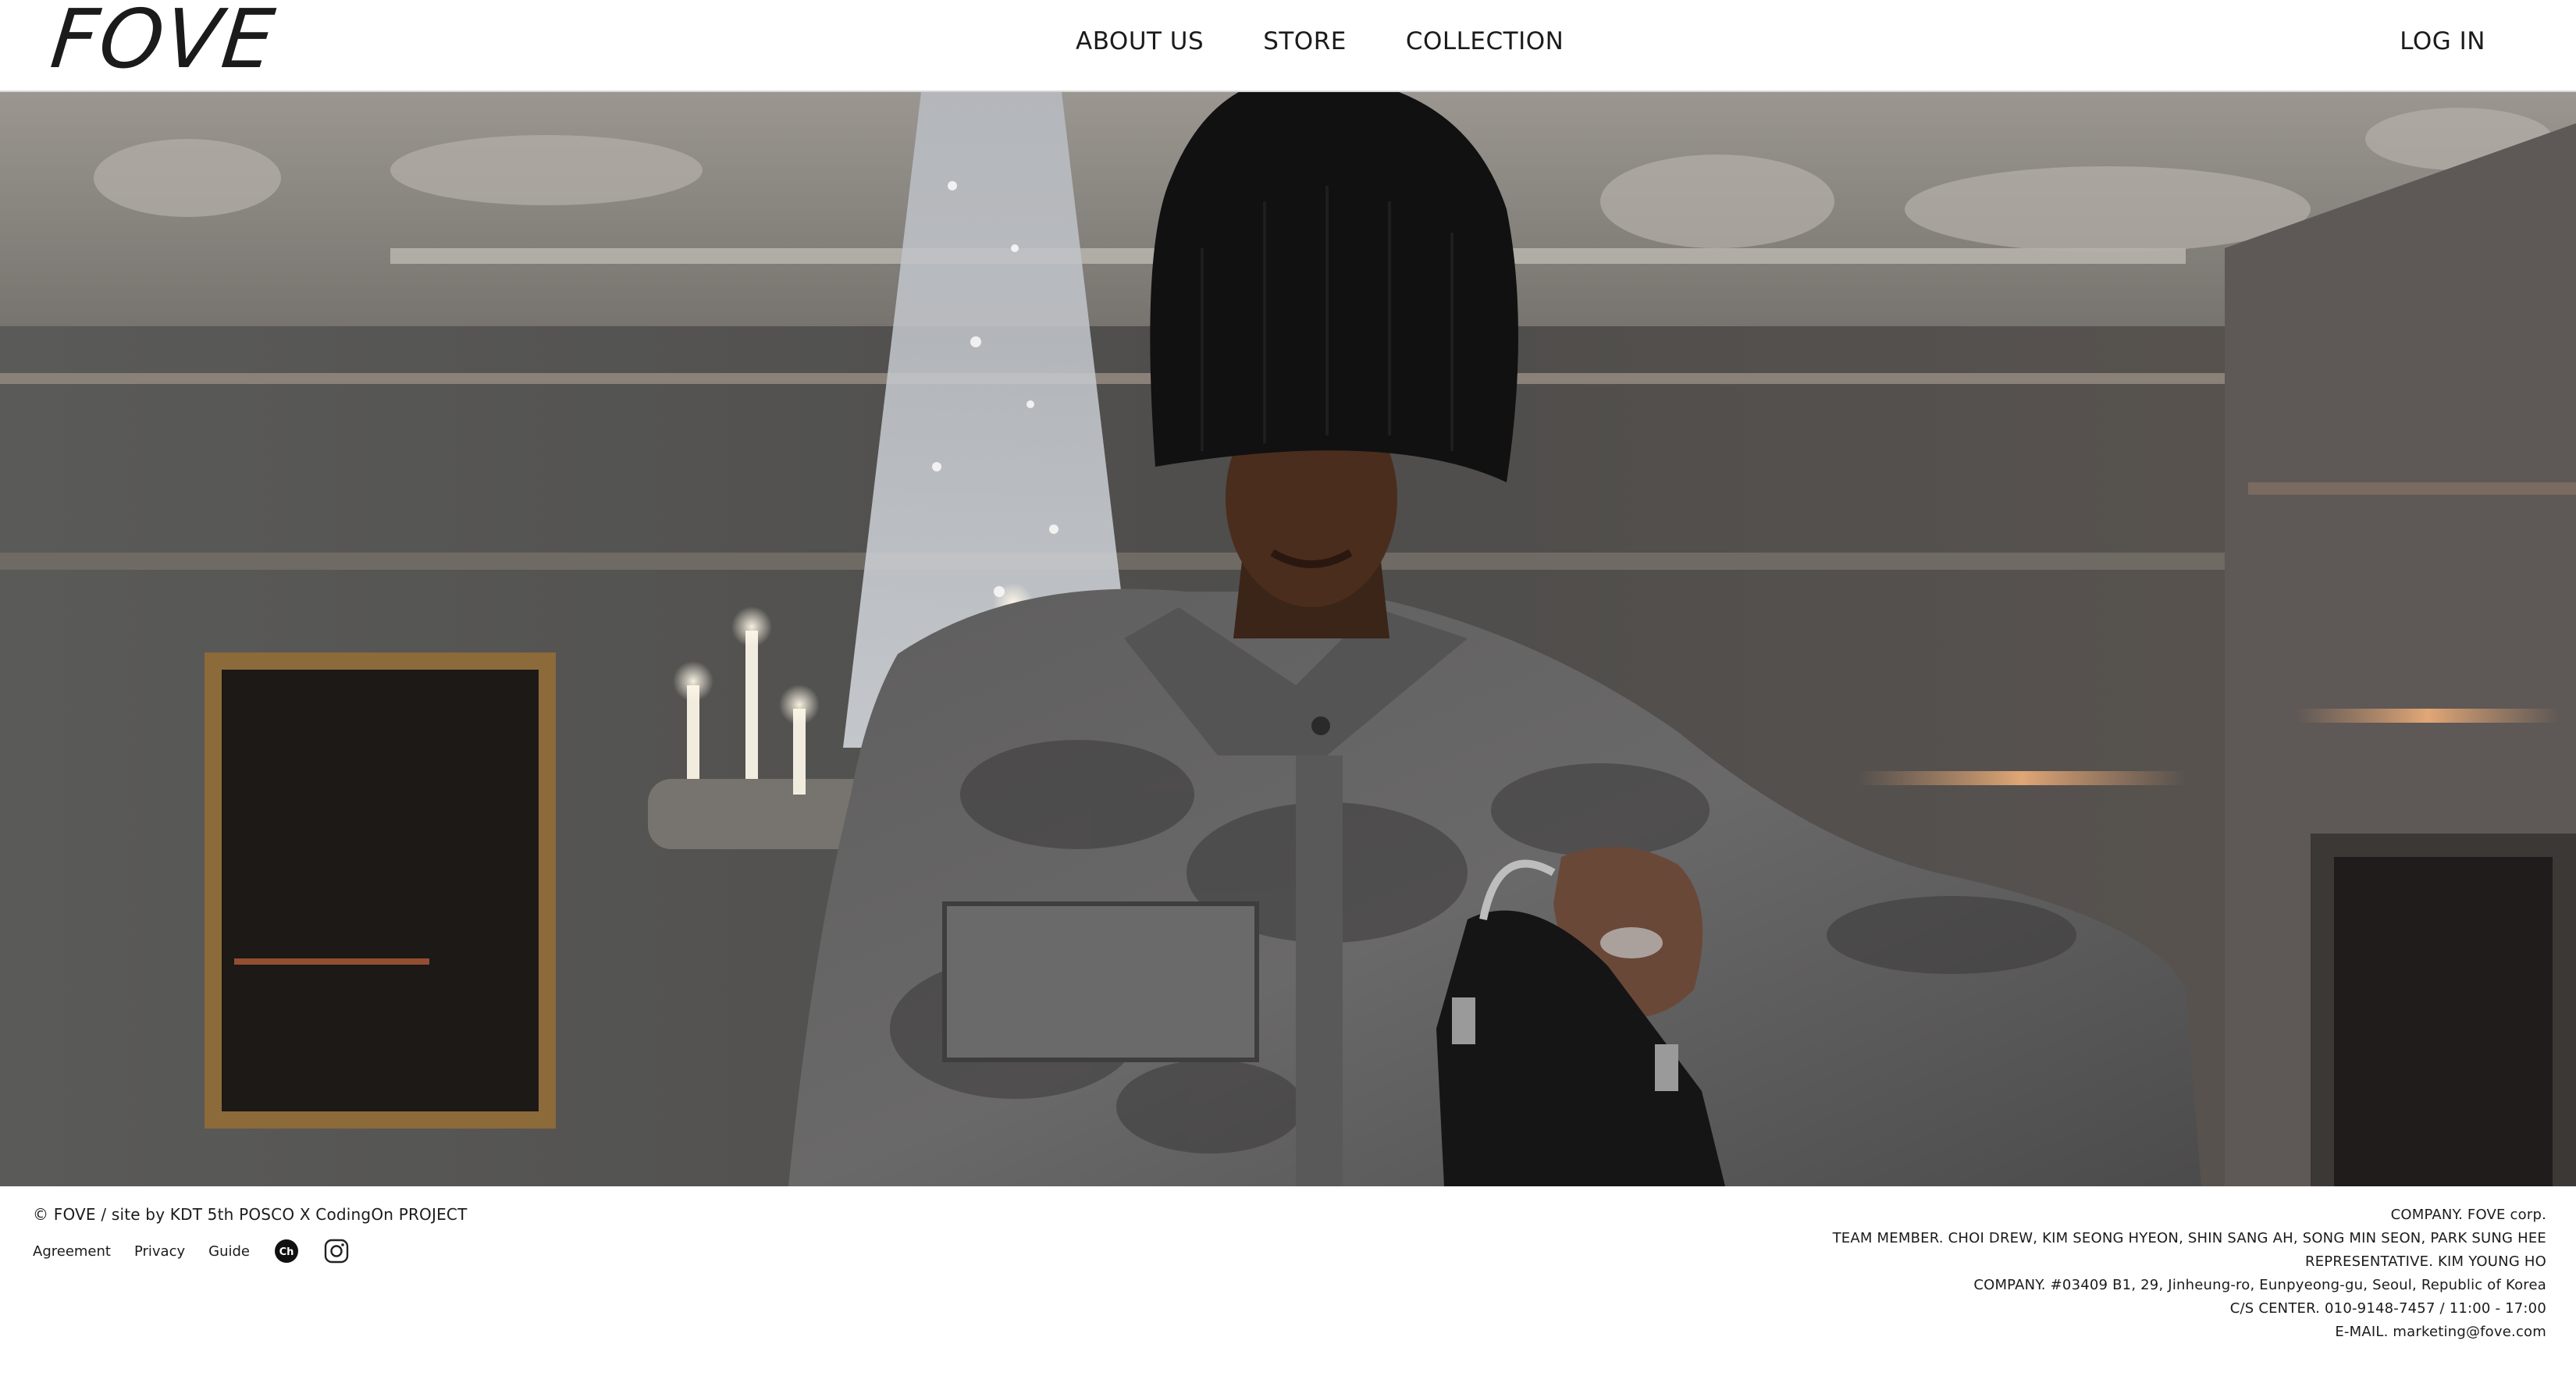 The height and width of the screenshot is (1383, 2576). I want to click on company-name: COMPANY. FOVE corp., so click(2468, 1215).